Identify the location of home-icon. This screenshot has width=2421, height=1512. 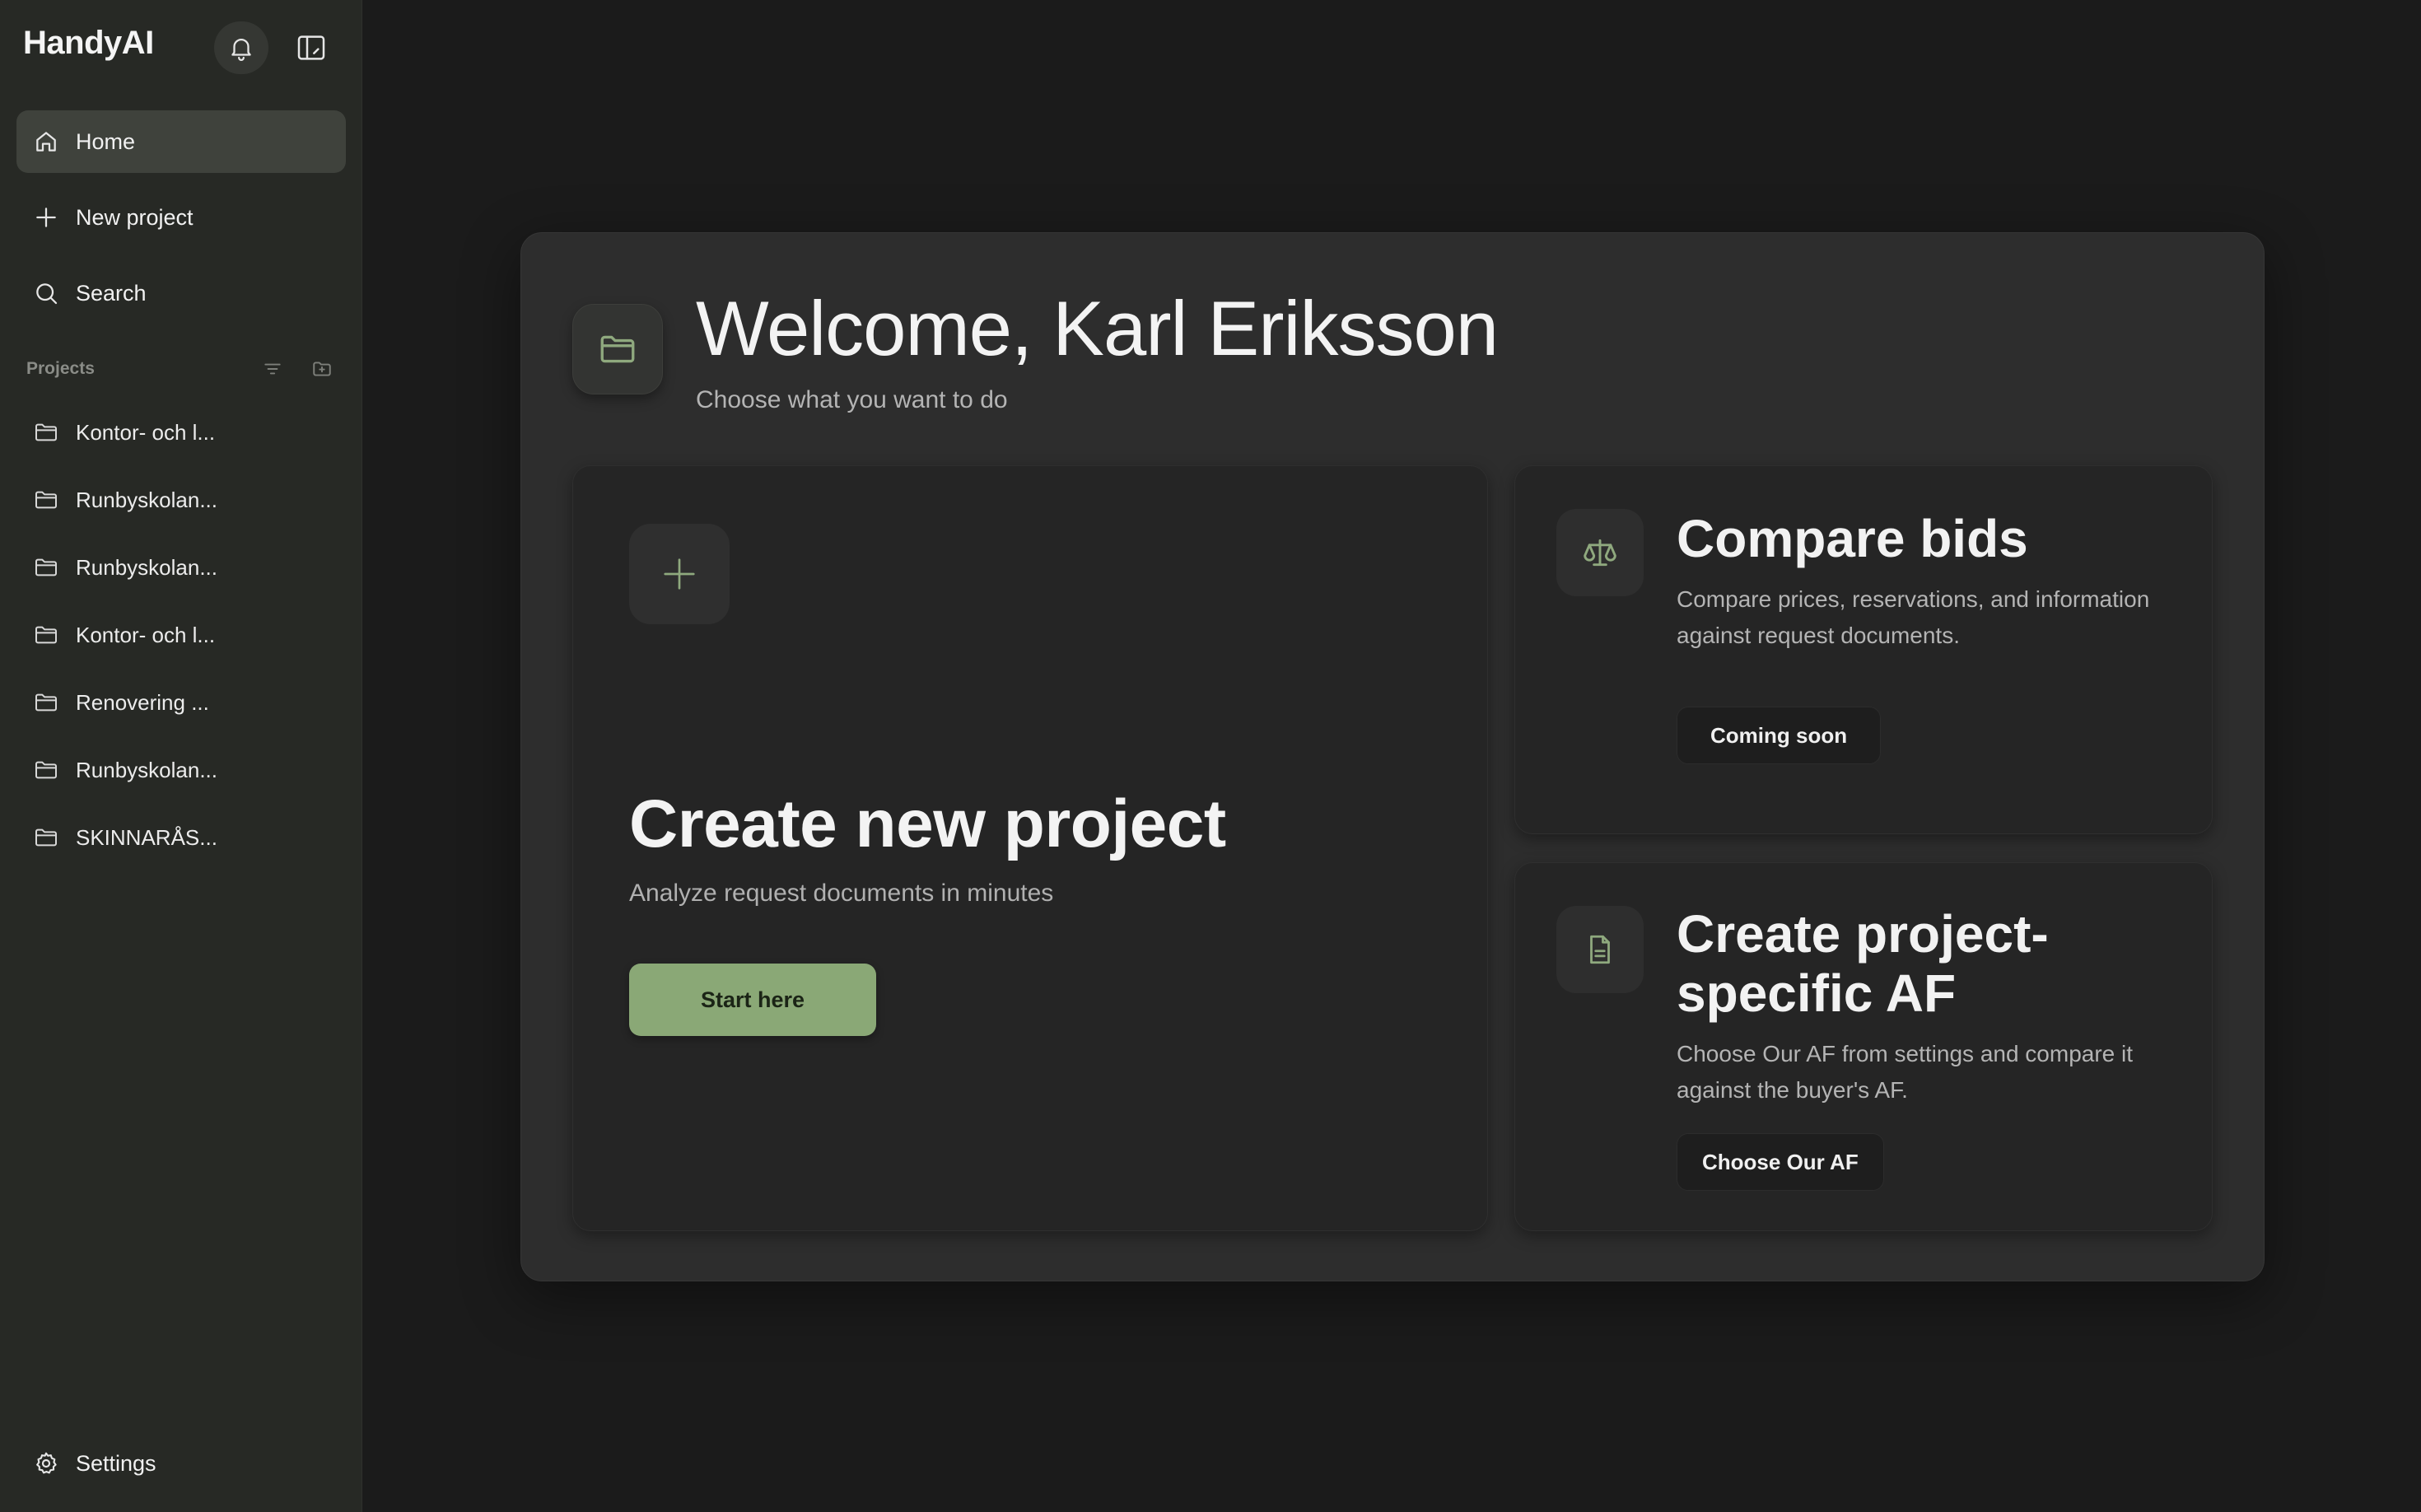
(46, 141).